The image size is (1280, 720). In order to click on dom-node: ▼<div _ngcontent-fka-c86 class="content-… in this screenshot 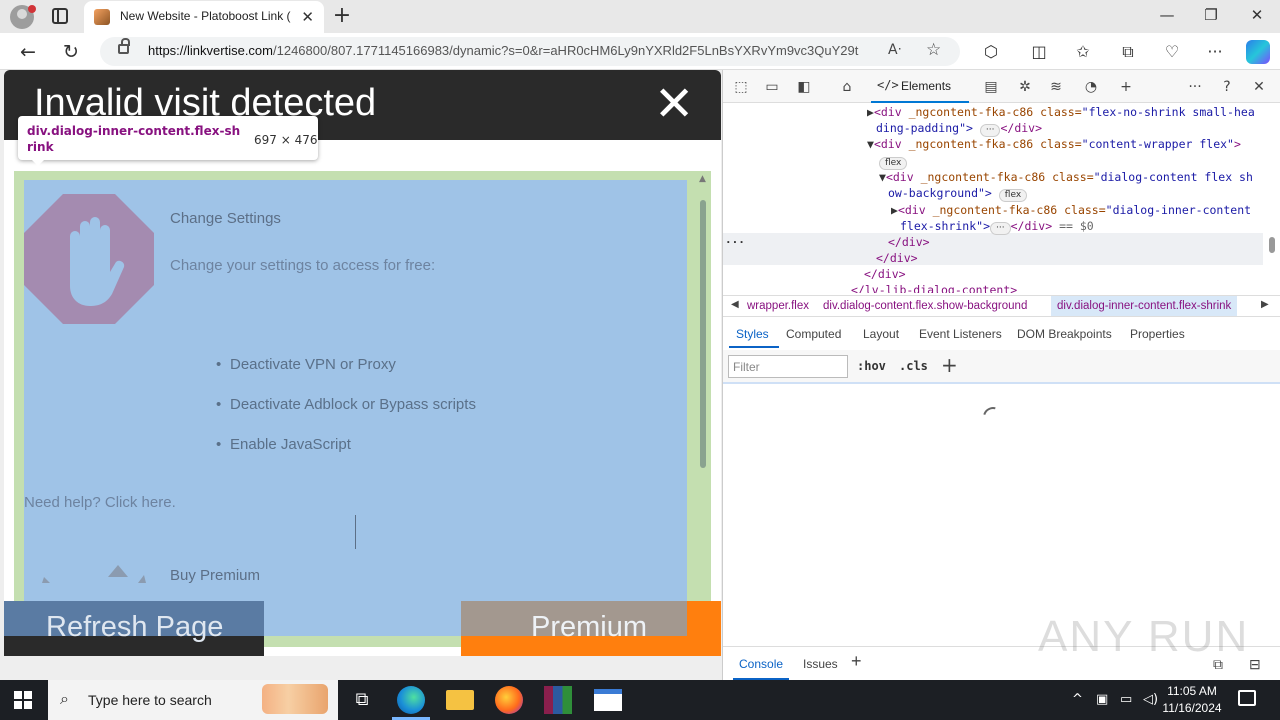, I will do `click(1054, 144)`.